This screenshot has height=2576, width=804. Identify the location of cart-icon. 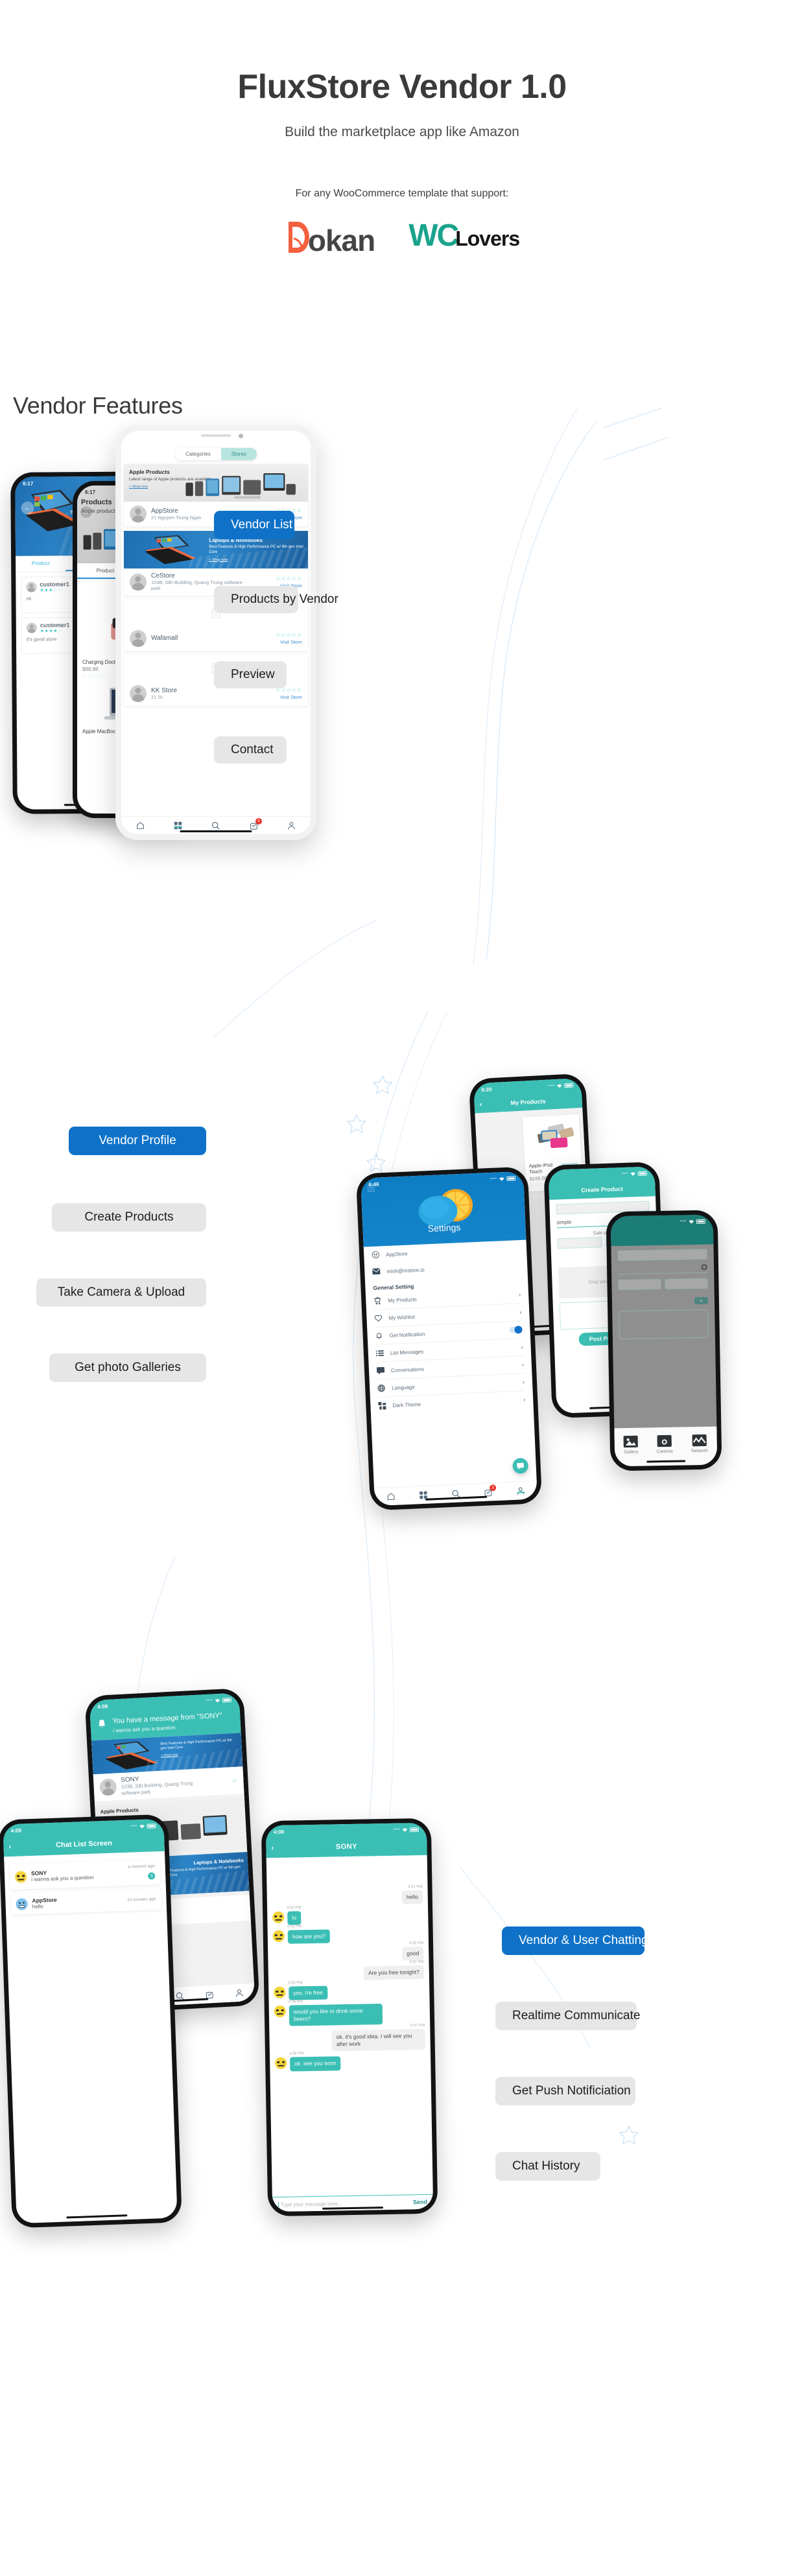
(378, 1300).